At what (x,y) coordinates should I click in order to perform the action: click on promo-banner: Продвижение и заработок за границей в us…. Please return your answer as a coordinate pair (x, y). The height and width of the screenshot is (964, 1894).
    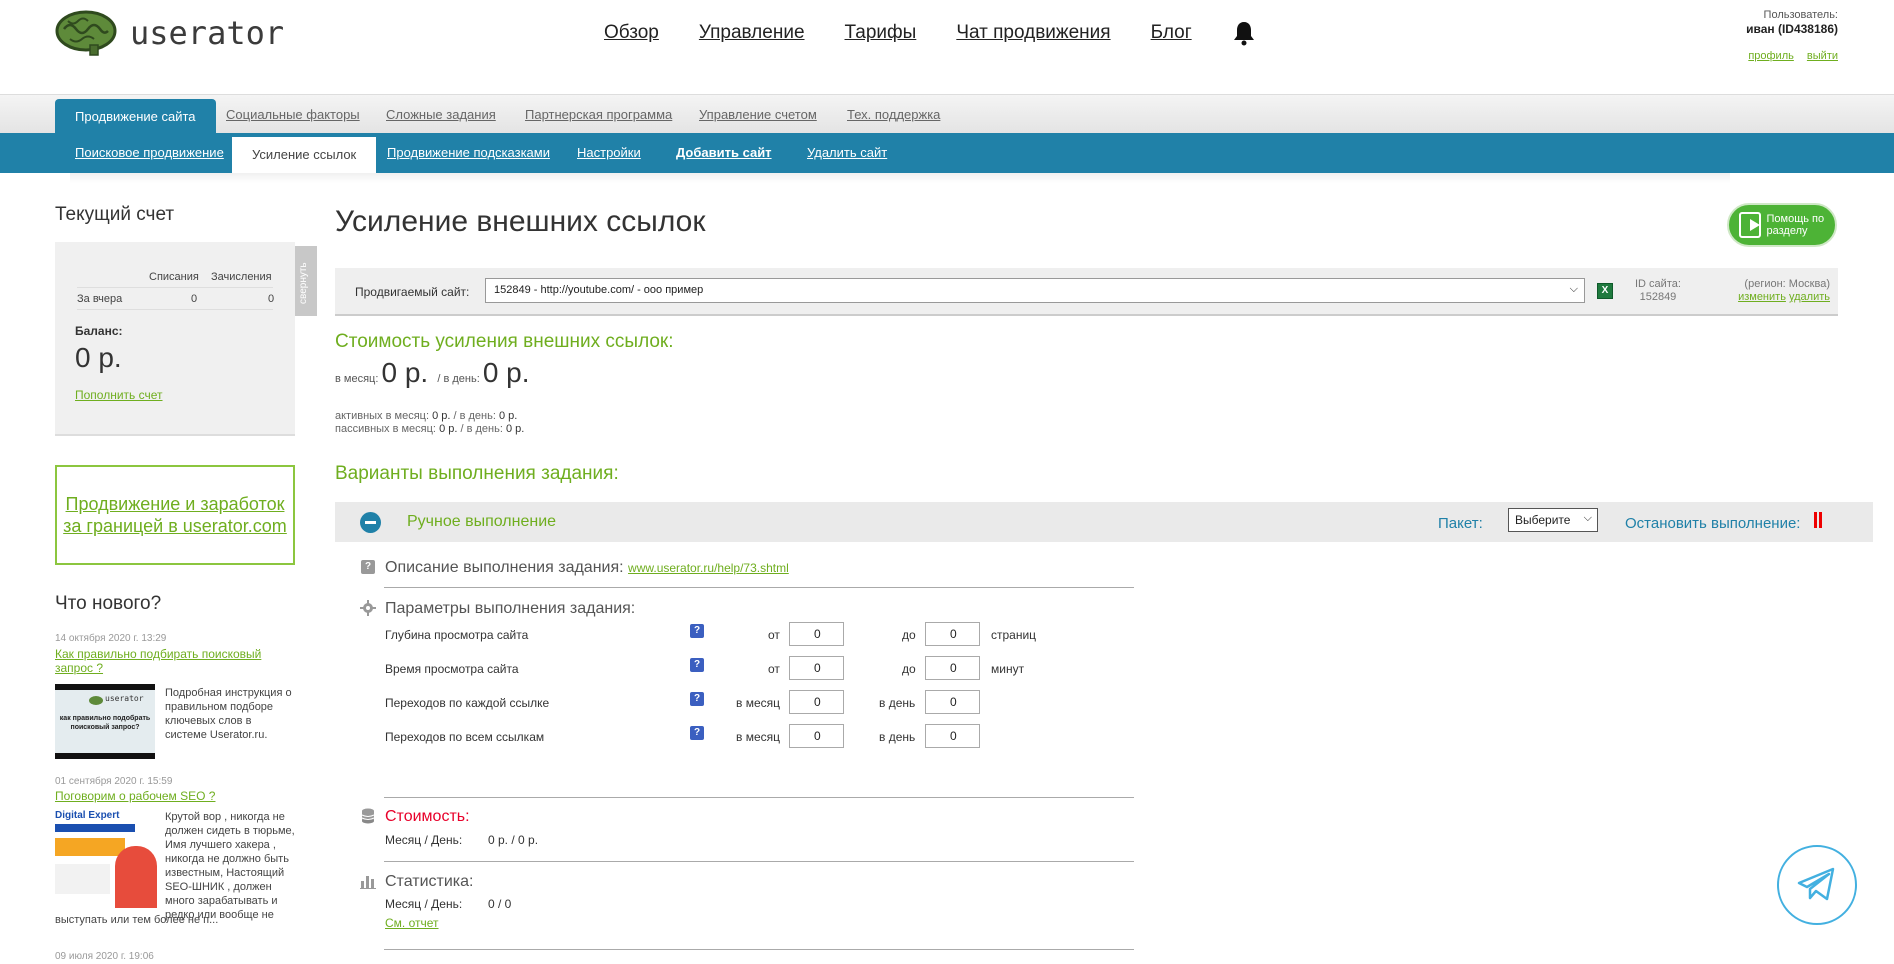
    Looking at the image, I should click on (175, 515).